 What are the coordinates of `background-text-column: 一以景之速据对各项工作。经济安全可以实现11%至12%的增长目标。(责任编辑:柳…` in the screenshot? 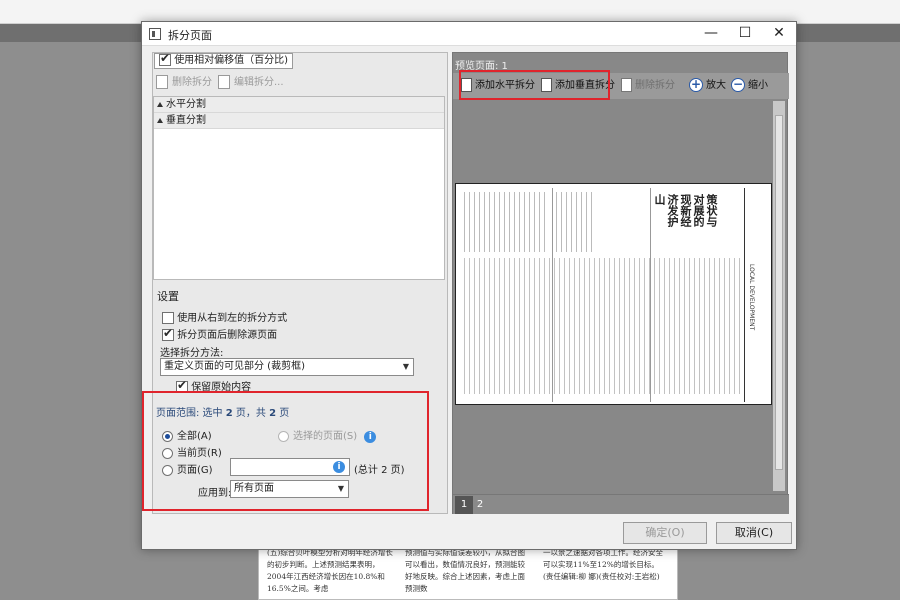 It's located at (603, 564).